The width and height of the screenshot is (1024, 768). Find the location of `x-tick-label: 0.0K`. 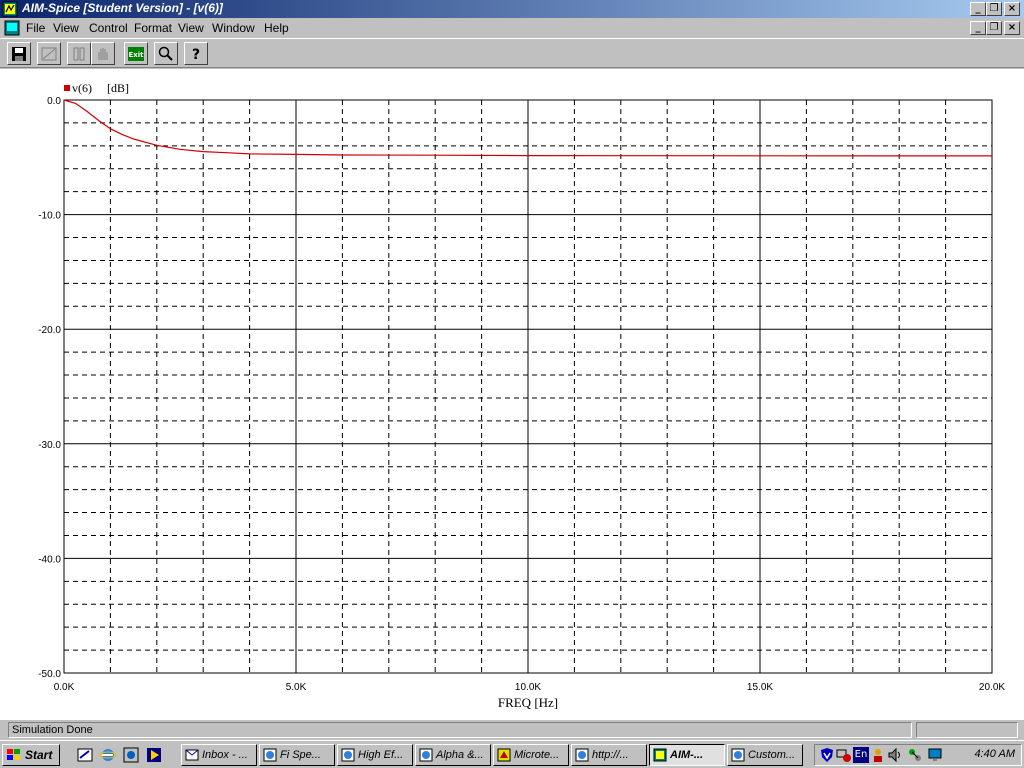

x-tick-label: 0.0K is located at coordinates (64, 687).